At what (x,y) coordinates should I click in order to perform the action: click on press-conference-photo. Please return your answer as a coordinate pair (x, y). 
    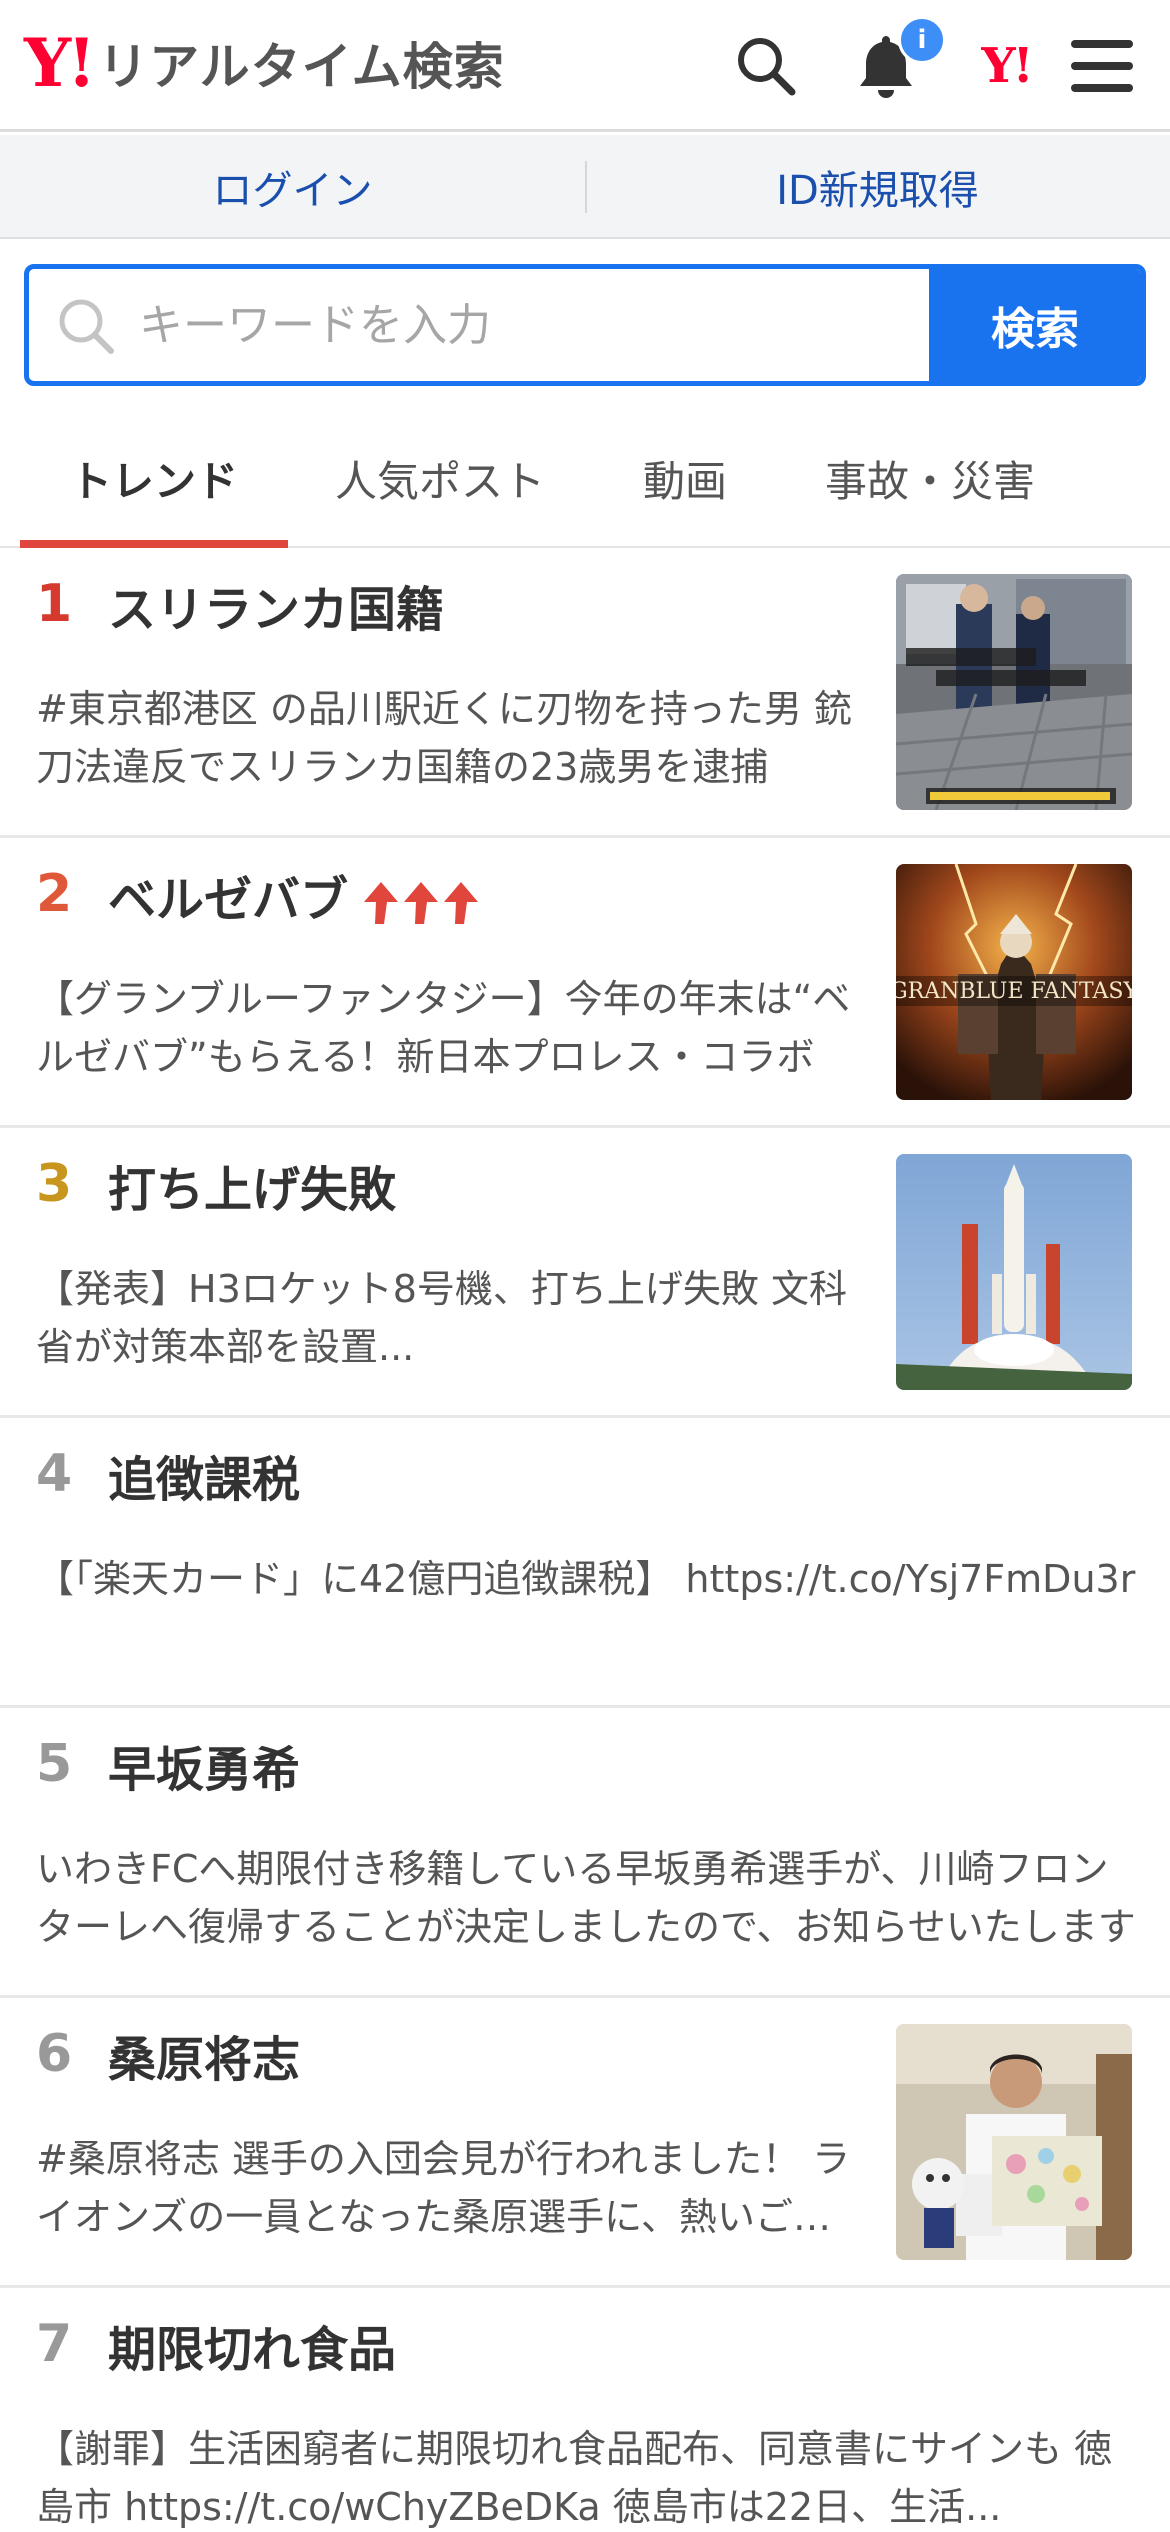
    Looking at the image, I should click on (1014, 2142).